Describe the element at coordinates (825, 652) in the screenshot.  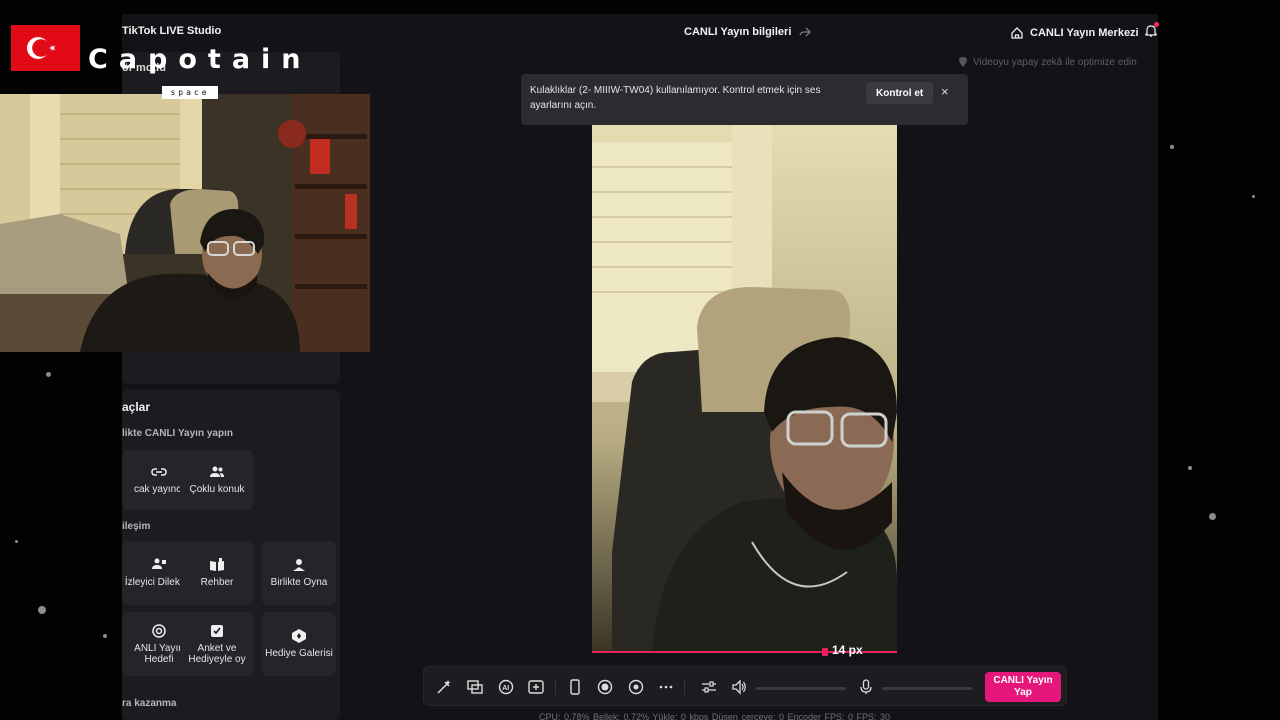
I see `preview-progress-knob` at that location.